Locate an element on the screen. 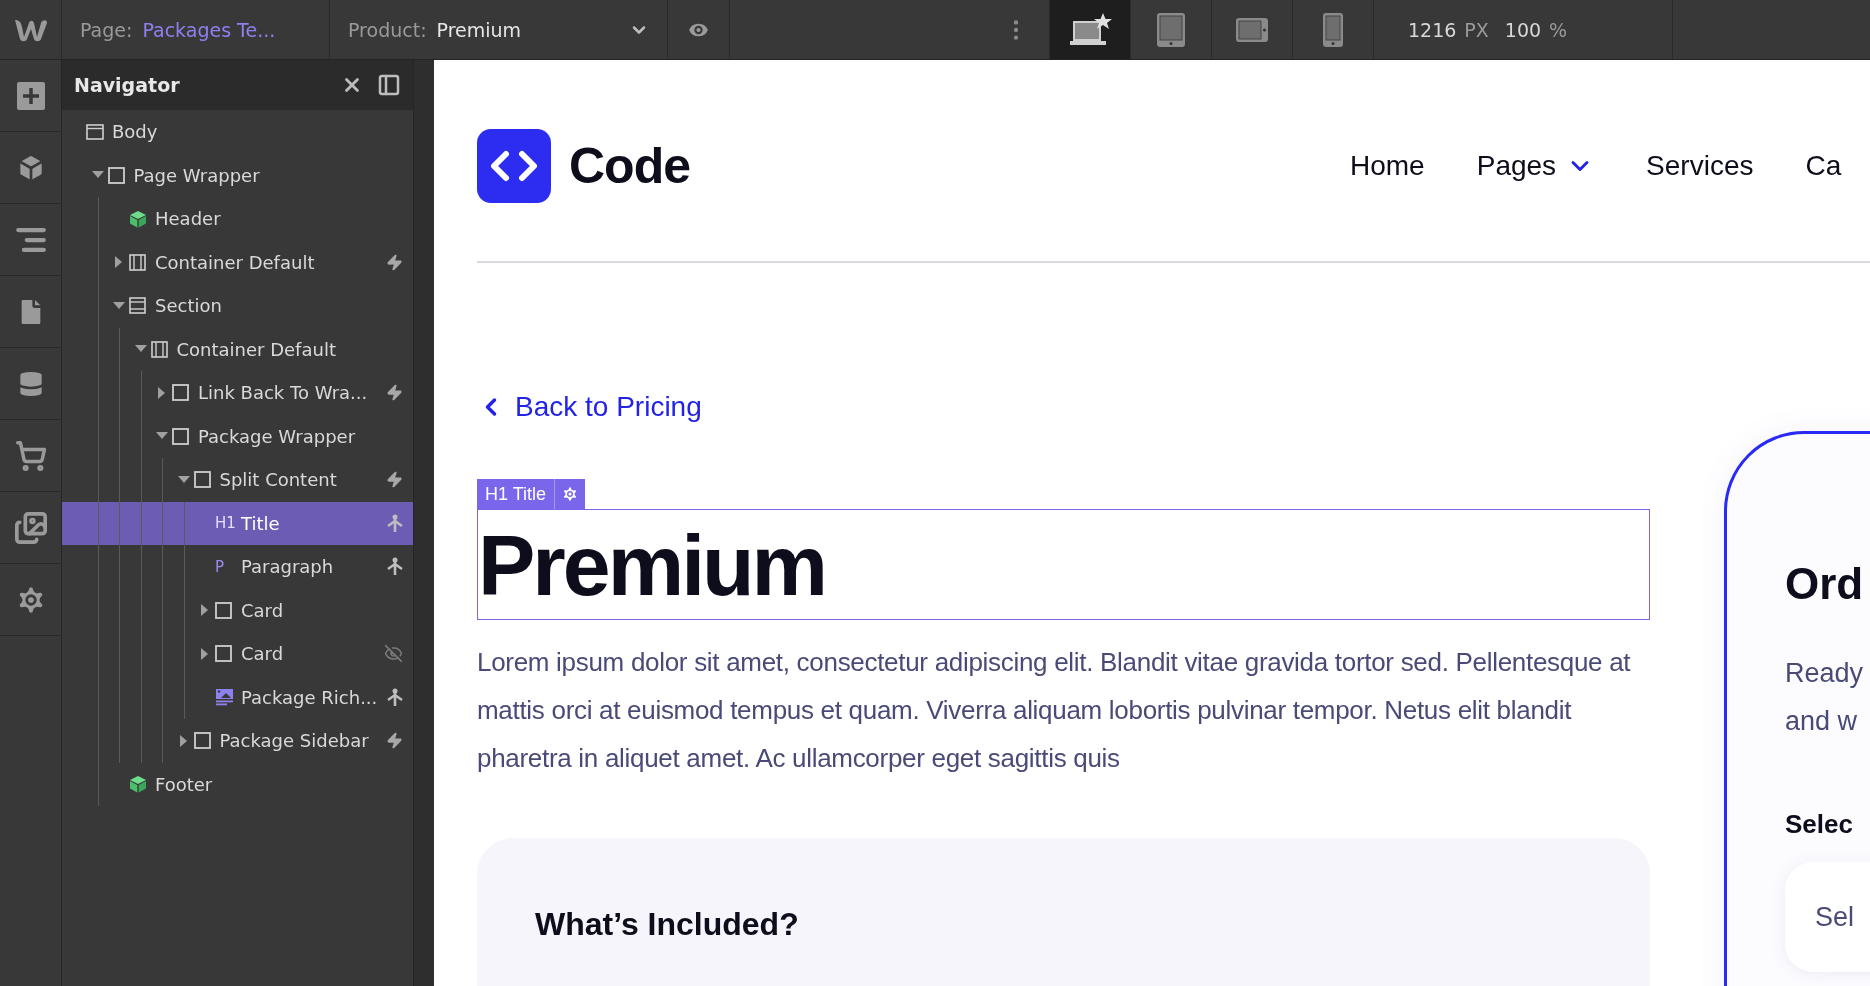 The image size is (1870, 986). tag-label: H1 is located at coordinates (225, 523).